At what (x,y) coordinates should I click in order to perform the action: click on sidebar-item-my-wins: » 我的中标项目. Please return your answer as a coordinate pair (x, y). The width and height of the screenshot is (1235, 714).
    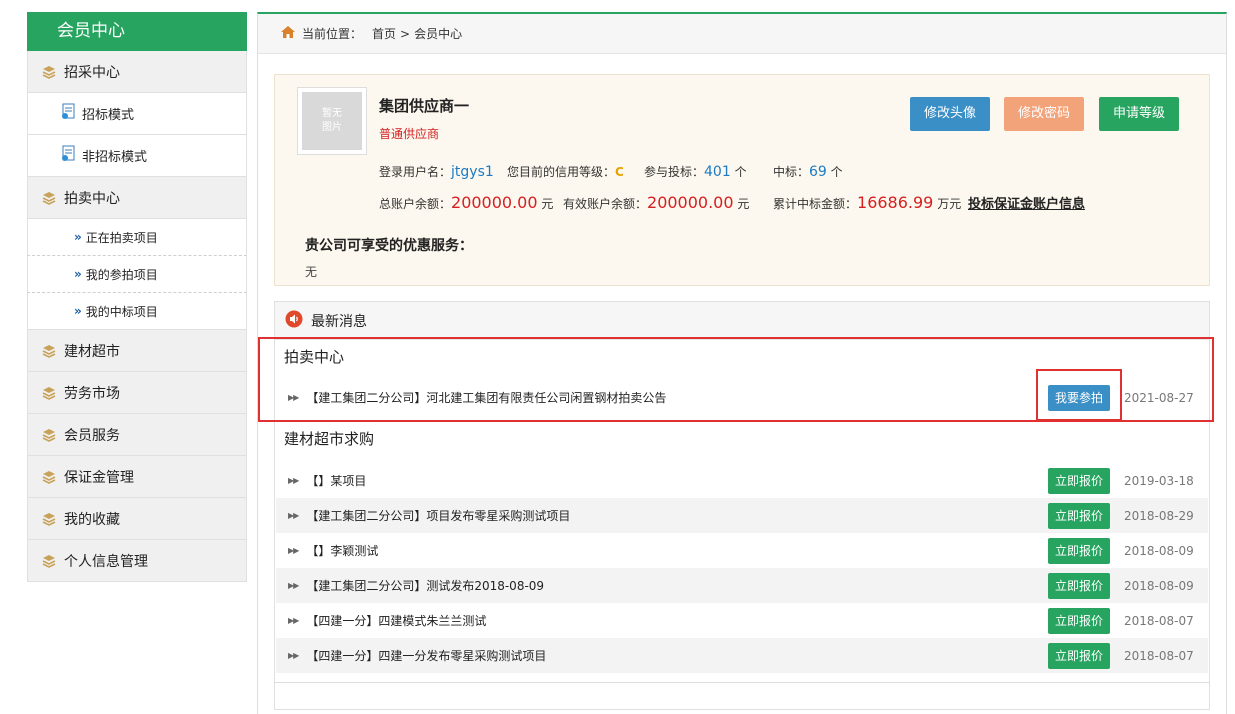
    Looking at the image, I should click on (137, 311).